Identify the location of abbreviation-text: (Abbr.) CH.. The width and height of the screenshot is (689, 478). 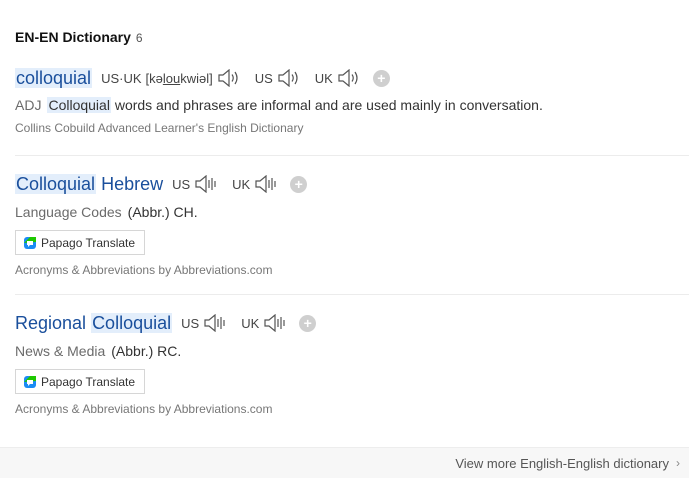
(162, 212).